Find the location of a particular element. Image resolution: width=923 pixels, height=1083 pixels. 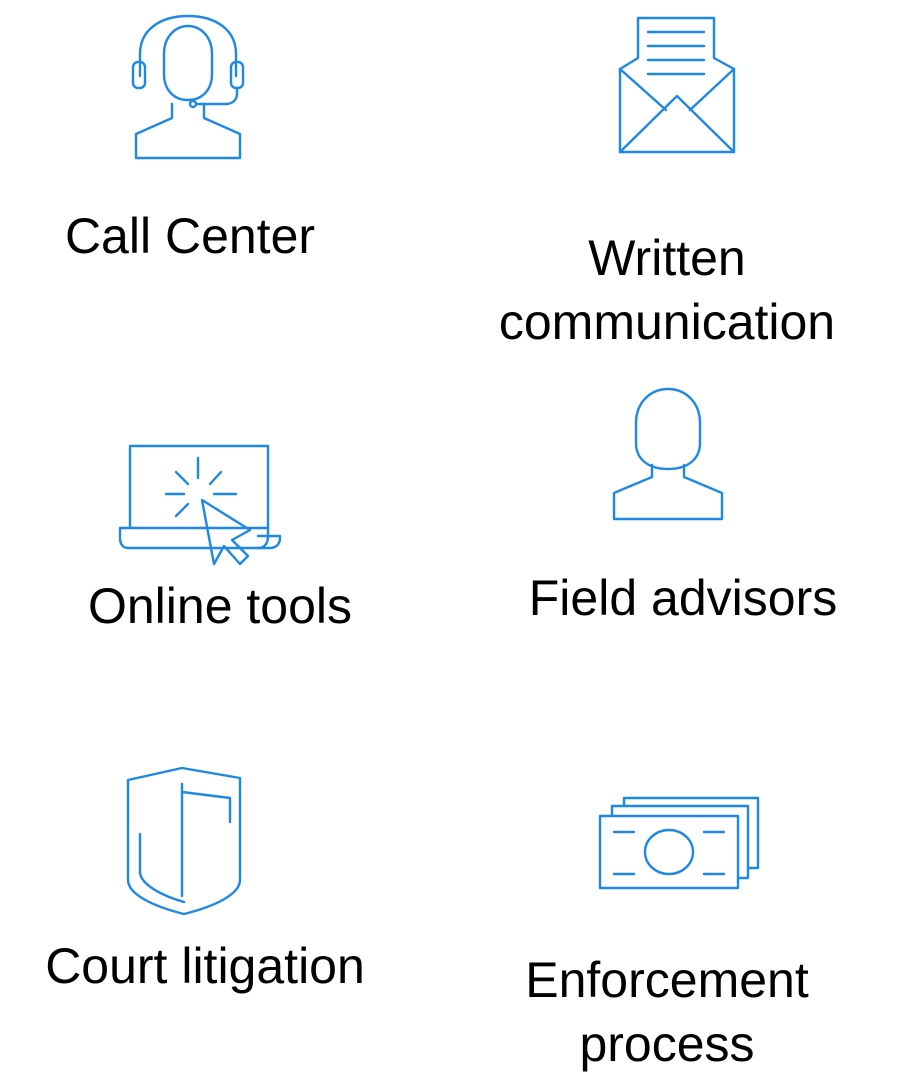

enforcement-process-label: Enforcement process is located at coordinates (667, 1012).